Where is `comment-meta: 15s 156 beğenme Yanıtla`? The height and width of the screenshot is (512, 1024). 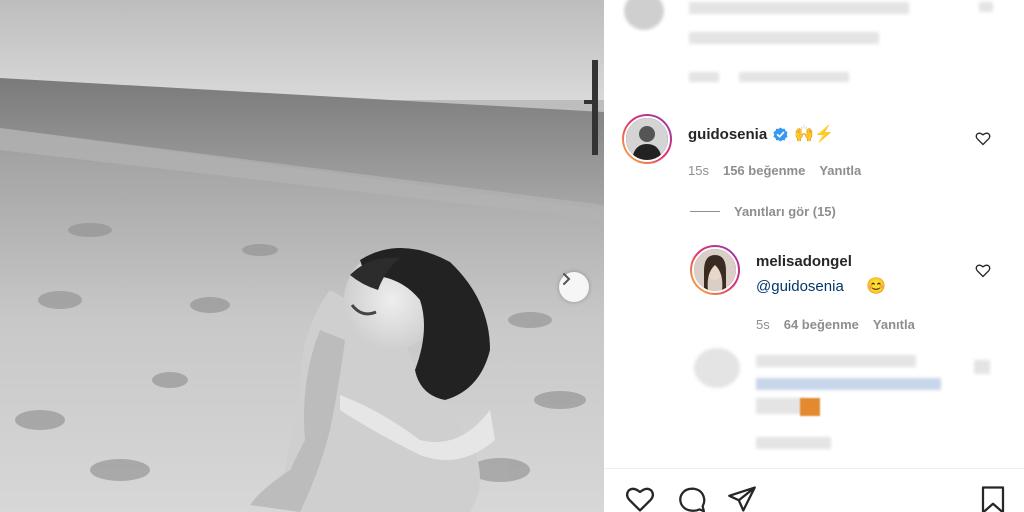 comment-meta: 15s 156 beğenme Yanıtla is located at coordinates (774, 170).